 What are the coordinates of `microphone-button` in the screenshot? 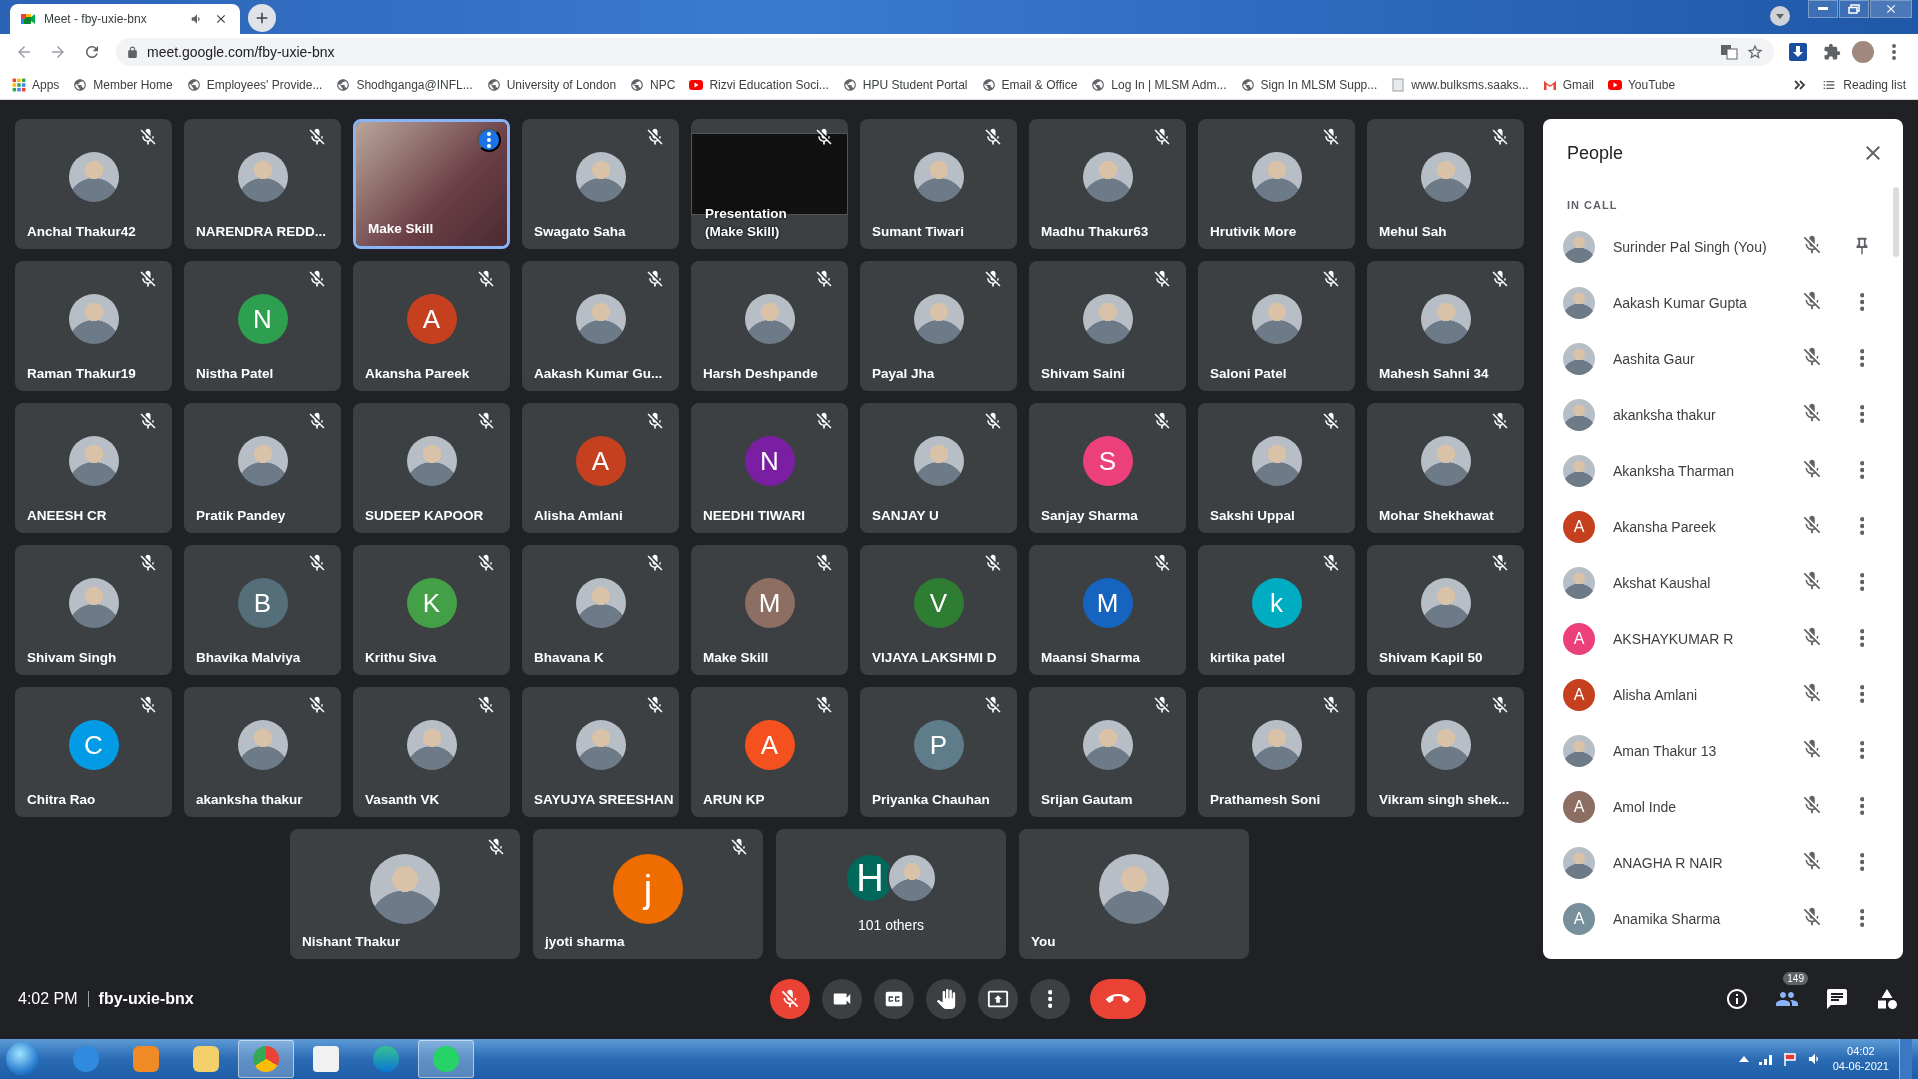 It's located at (790, 998).